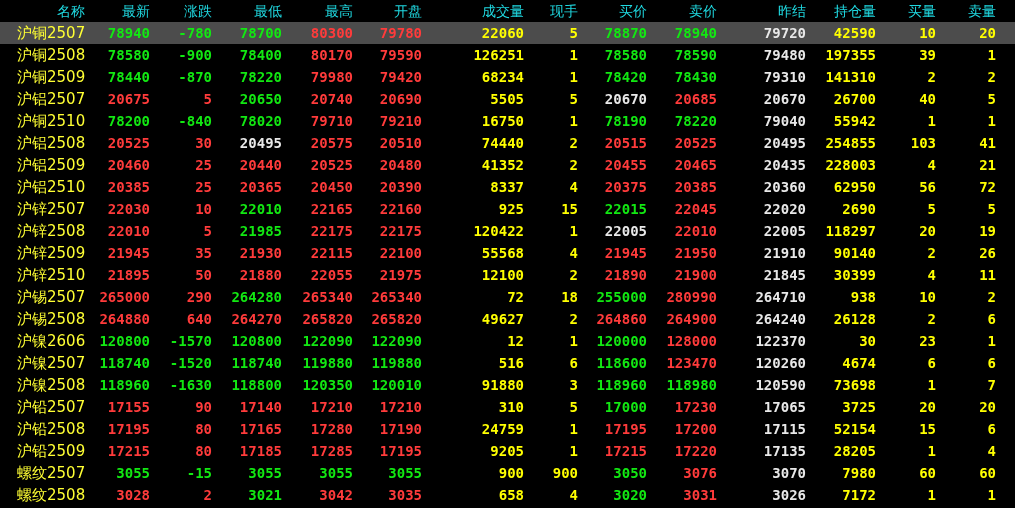  Describe the element at coordinates (507, 253) in the screenshot. I see `table-row: 沪锌2509 21945 35 21930 22115 22100 55568 4 21945 21950 21910 90140 2 26` at that location.